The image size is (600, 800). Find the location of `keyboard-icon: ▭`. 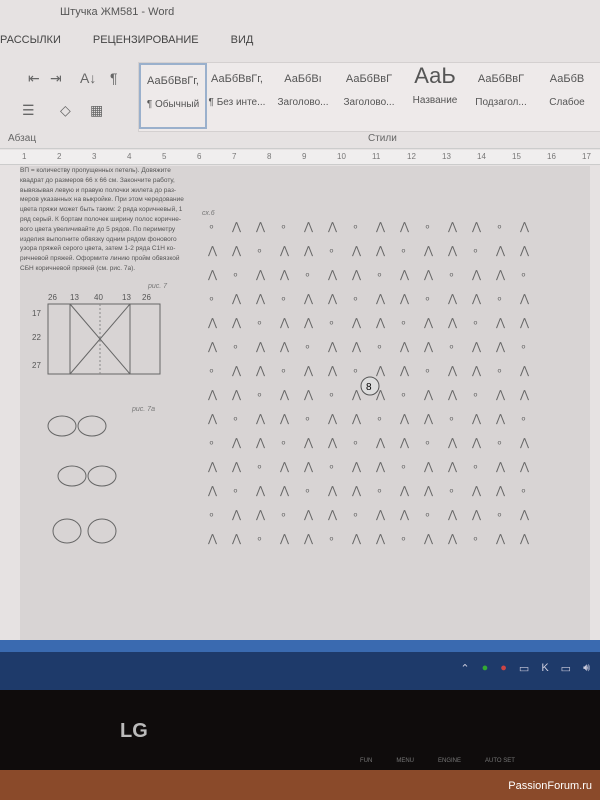

keyboard-icon: ▭ is located at coordinates (524, 668).